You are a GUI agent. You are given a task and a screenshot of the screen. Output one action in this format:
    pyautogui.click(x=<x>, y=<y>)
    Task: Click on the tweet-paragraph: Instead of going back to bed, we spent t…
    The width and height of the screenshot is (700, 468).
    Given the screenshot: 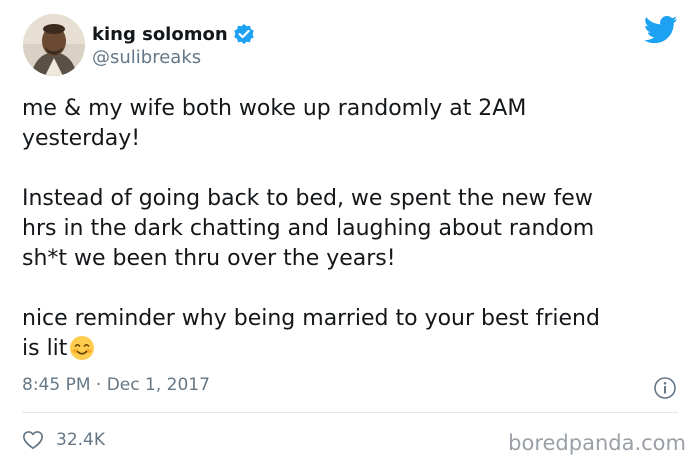 What is the action you would take?
    pyautogui.click(x=308, y=228)
    